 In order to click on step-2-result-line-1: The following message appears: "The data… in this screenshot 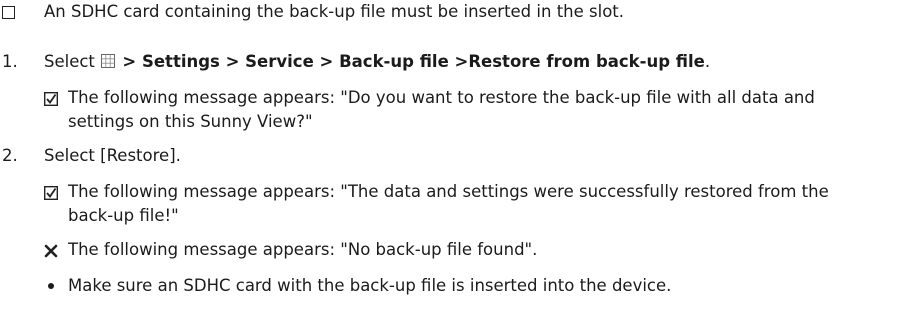, I will do `click(448, 191)`.